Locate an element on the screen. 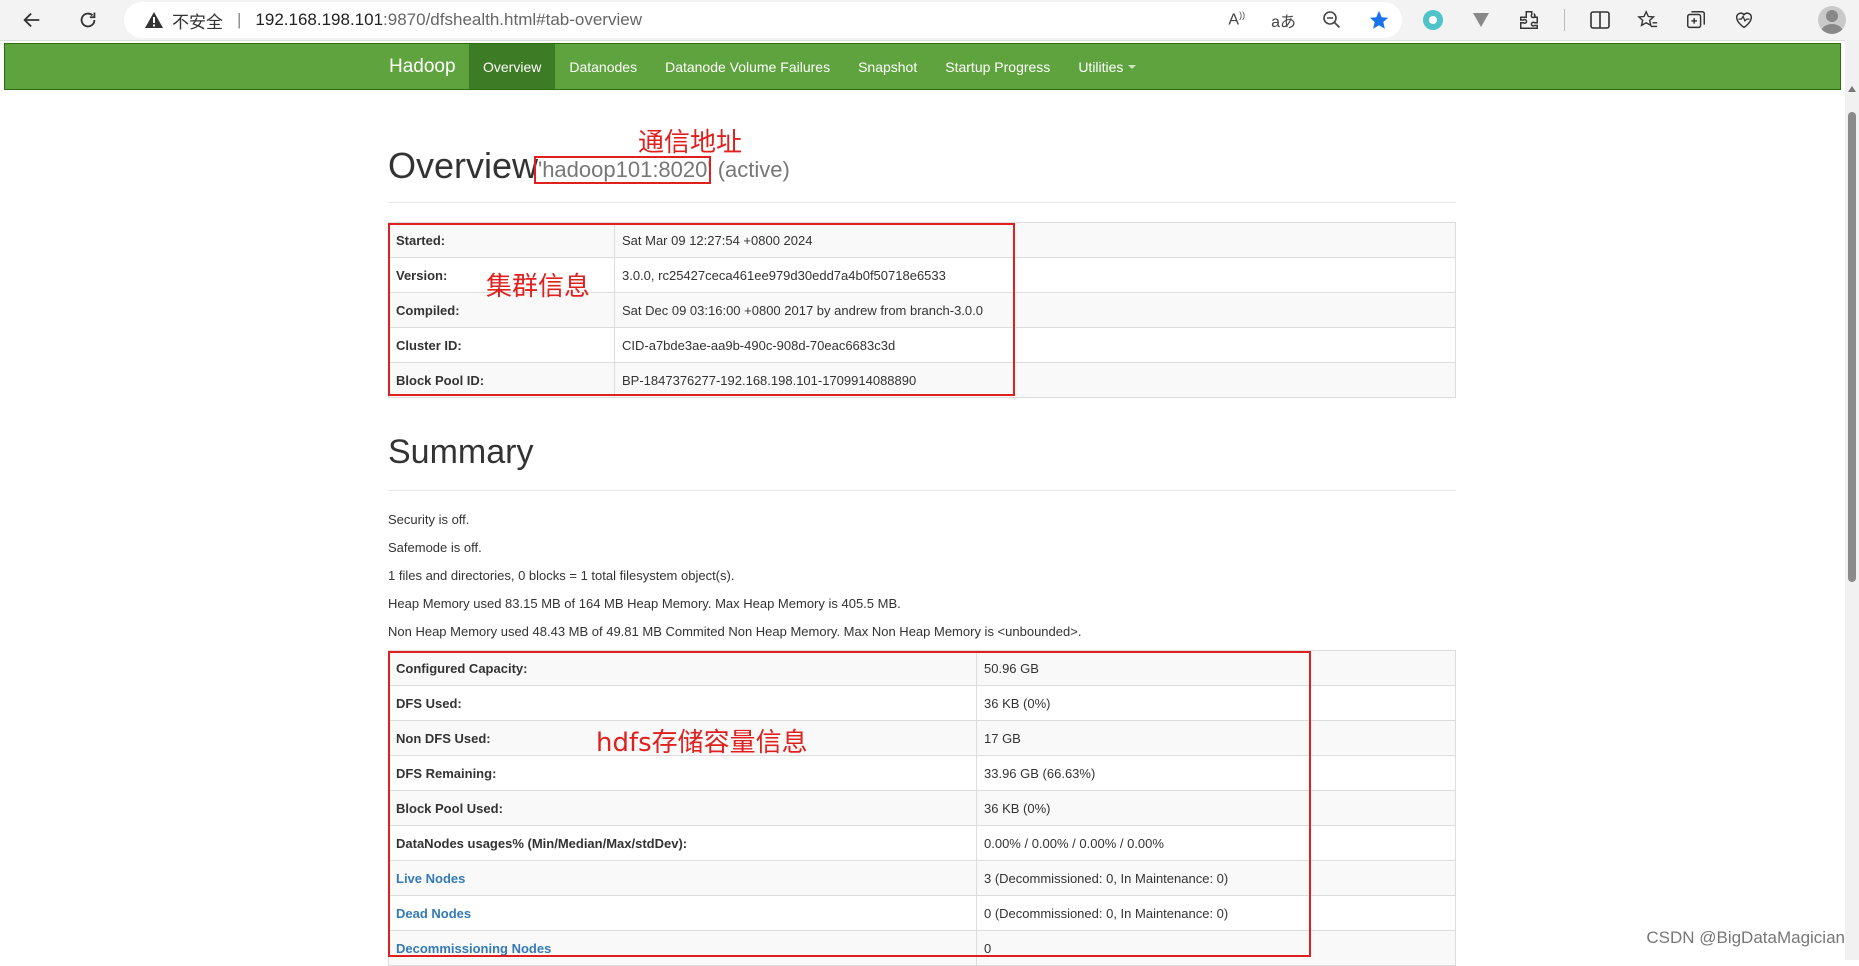  toolbar-divider is located at coordinates (1564, 20).